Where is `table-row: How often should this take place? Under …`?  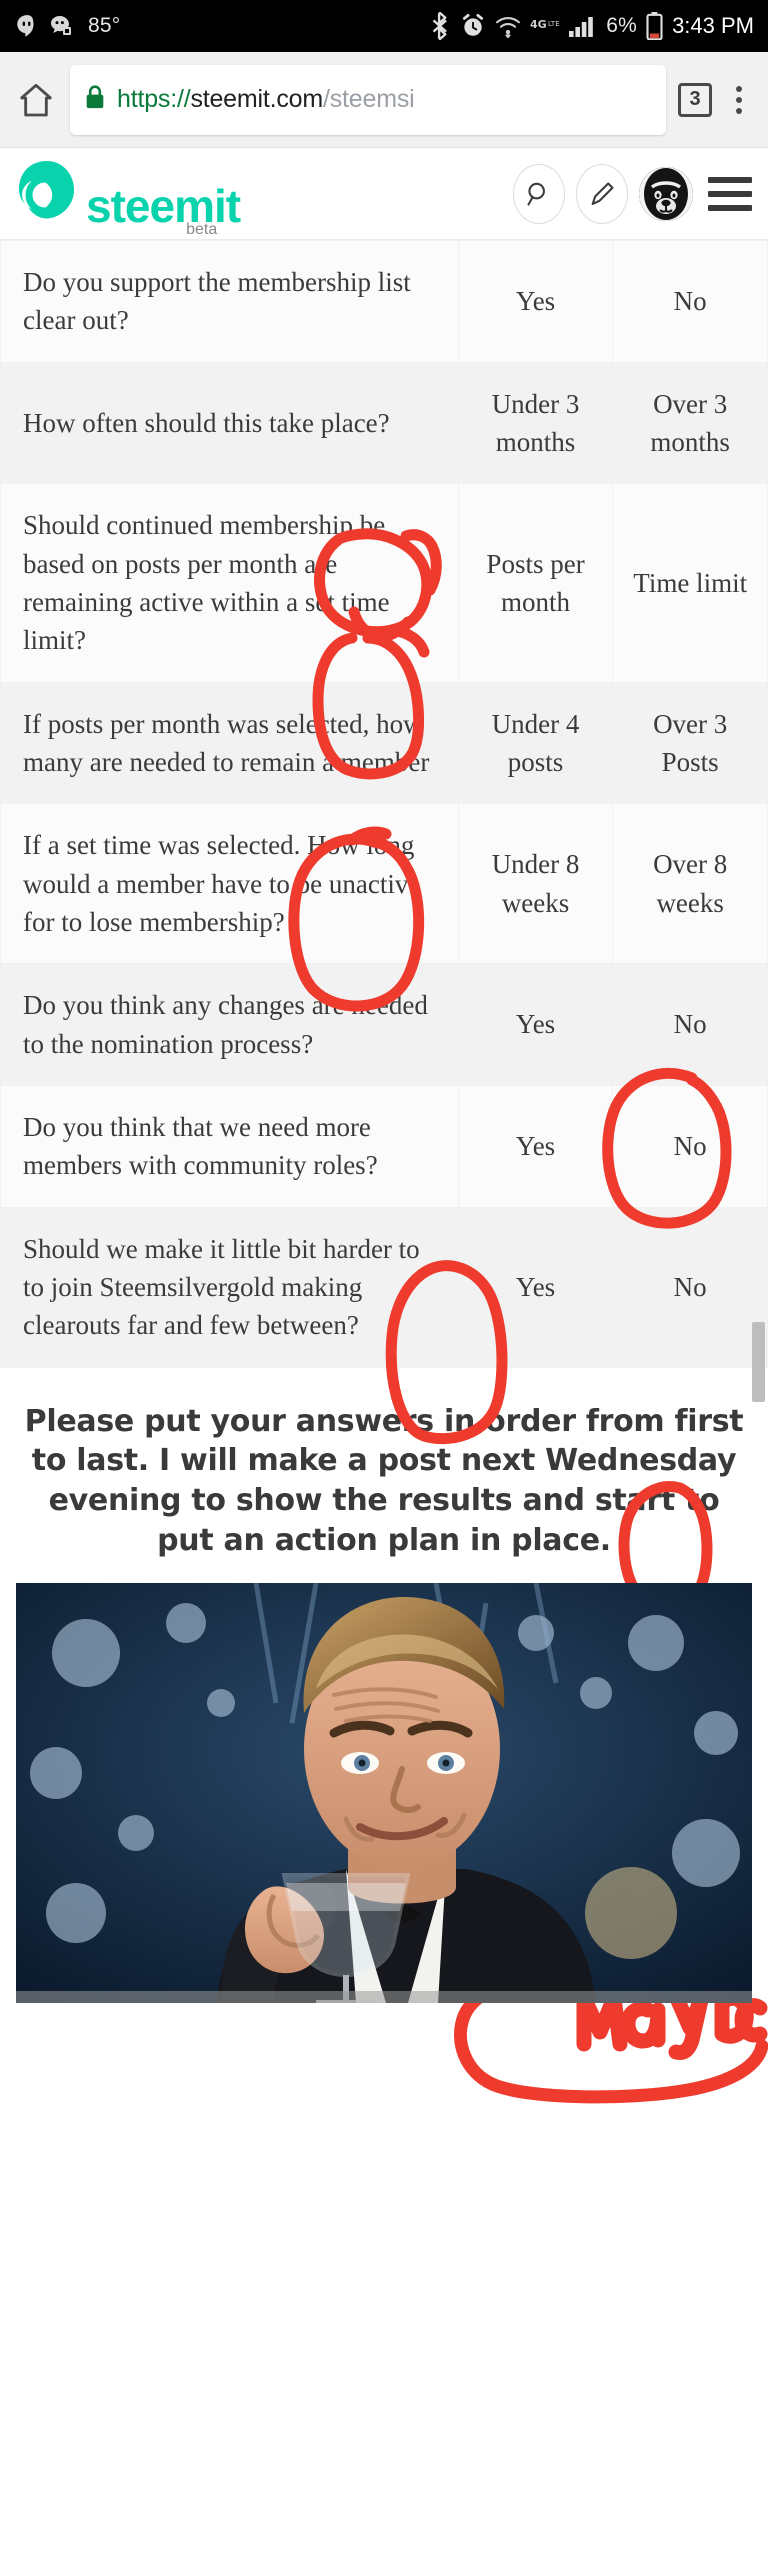 table-row: How often should this take place? Under … is located at coordinates (384, 423).